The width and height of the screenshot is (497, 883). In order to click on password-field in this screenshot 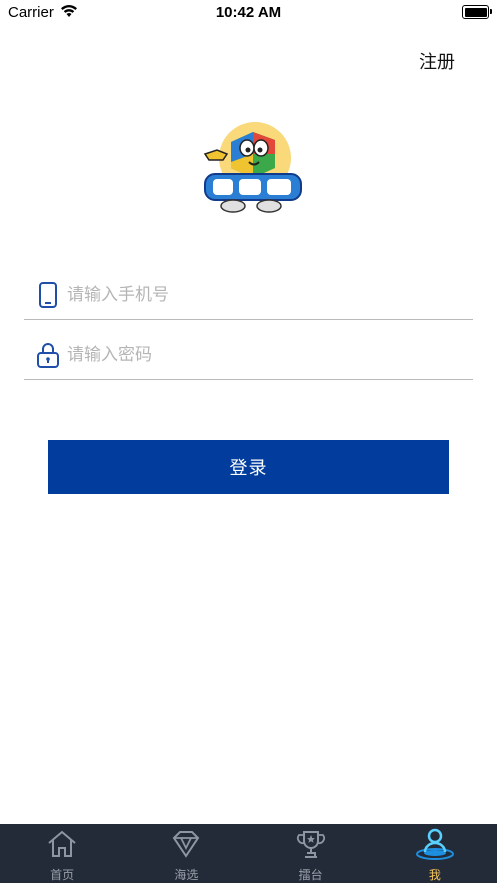, I will do `click(248, 356)`.